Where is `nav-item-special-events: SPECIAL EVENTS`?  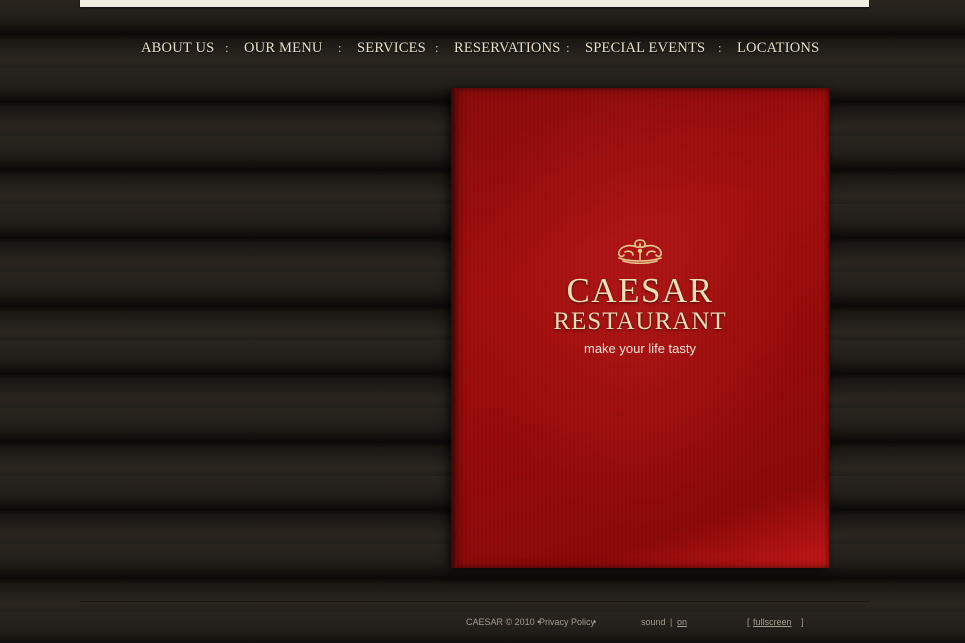
nav-item-special-events: SPECIAL EVENTS is located at coordinates (645, 48).